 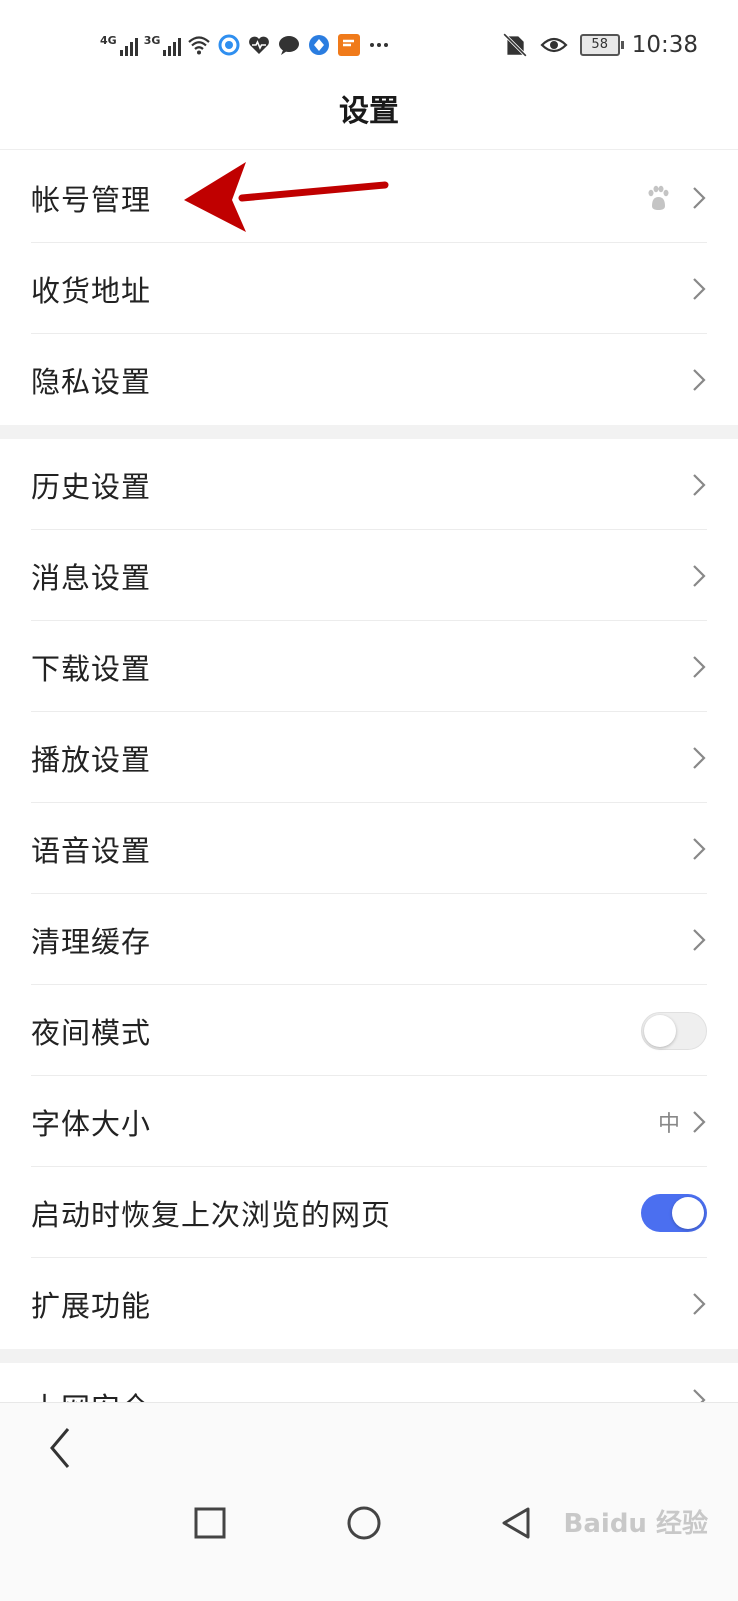 What do you see at coordinates (286, 197) in the screenshot?
I see `annotation-arrow-icon` at bounding box center [286, 197].